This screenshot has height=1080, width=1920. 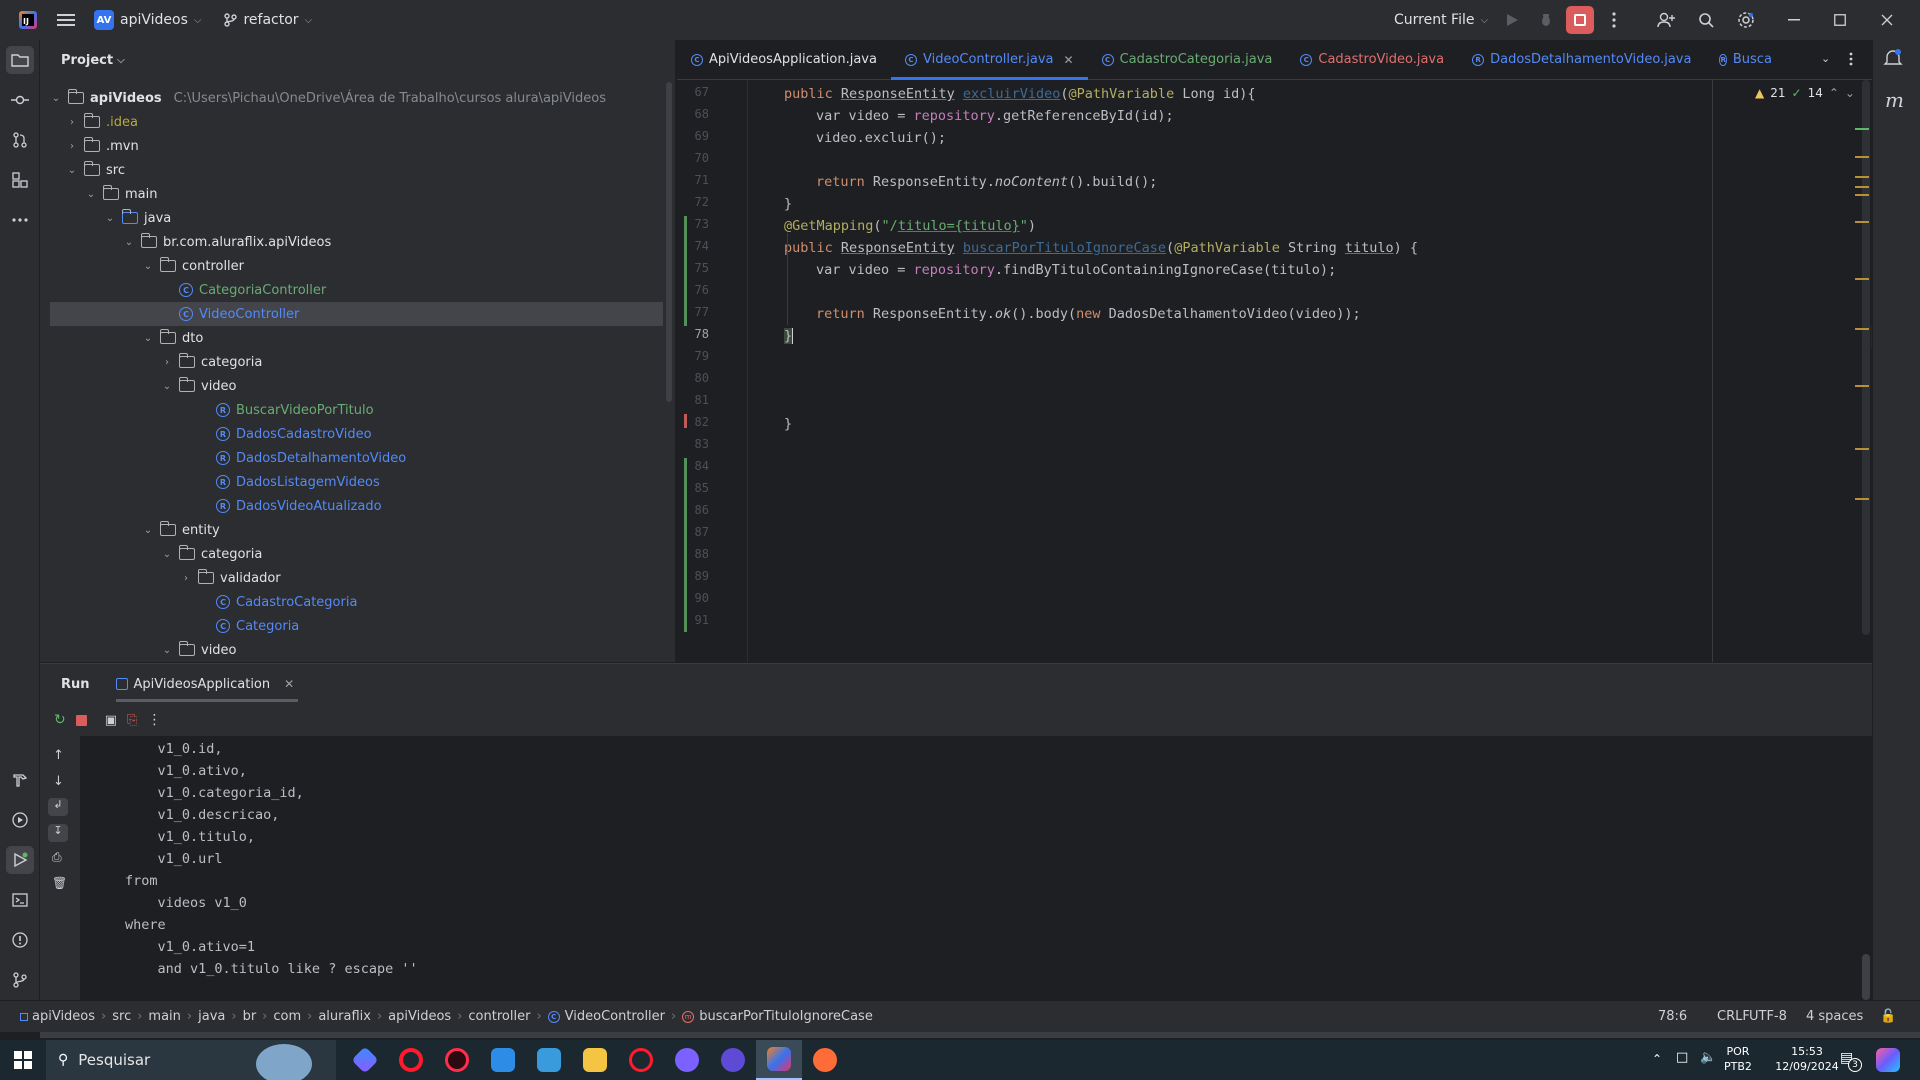 What do you see at coordinates (121, 194) in the screenshot?
I see `tree-item-main: ⌄ main` at bounding box center [121, 194].